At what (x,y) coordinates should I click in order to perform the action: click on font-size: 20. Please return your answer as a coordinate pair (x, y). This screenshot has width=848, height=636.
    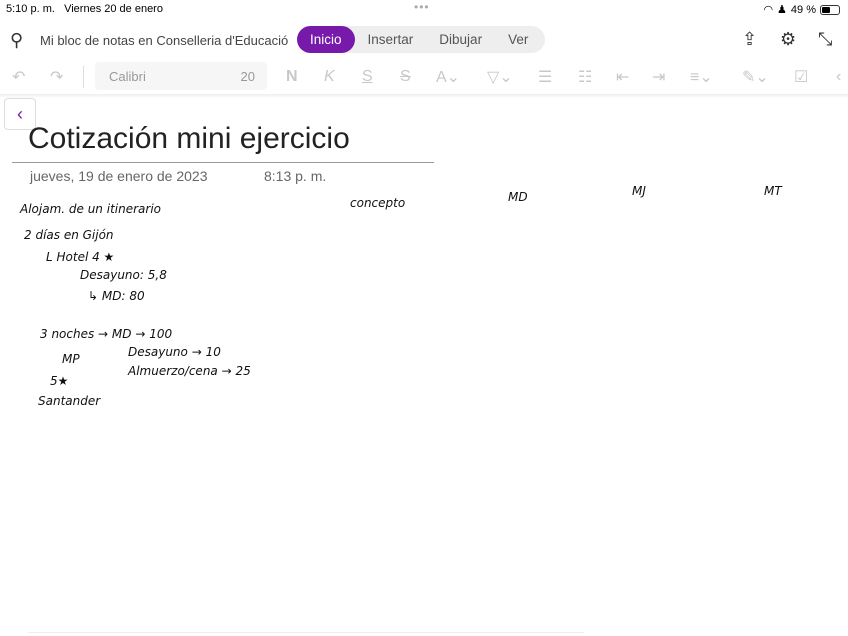
    Looking at the image, I should click on (248, 76).